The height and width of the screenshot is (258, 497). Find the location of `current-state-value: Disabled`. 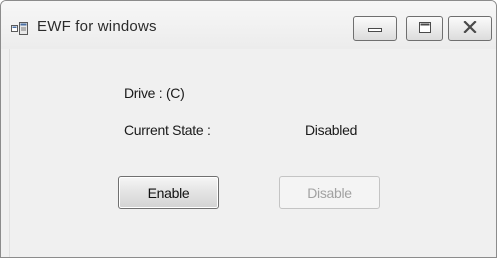

current-state-value: Disabled is located at coordinates (331, 130).